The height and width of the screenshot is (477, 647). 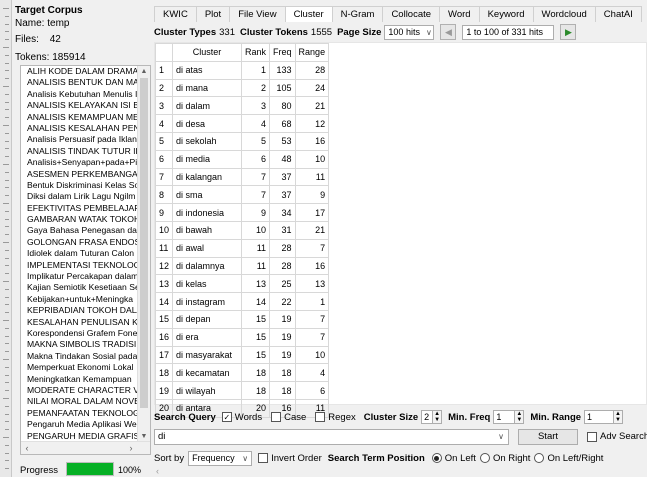 I want to click on file-list-item: ANALISIS KELAYAKAN ISI BUI, so click(x=79, y=105).